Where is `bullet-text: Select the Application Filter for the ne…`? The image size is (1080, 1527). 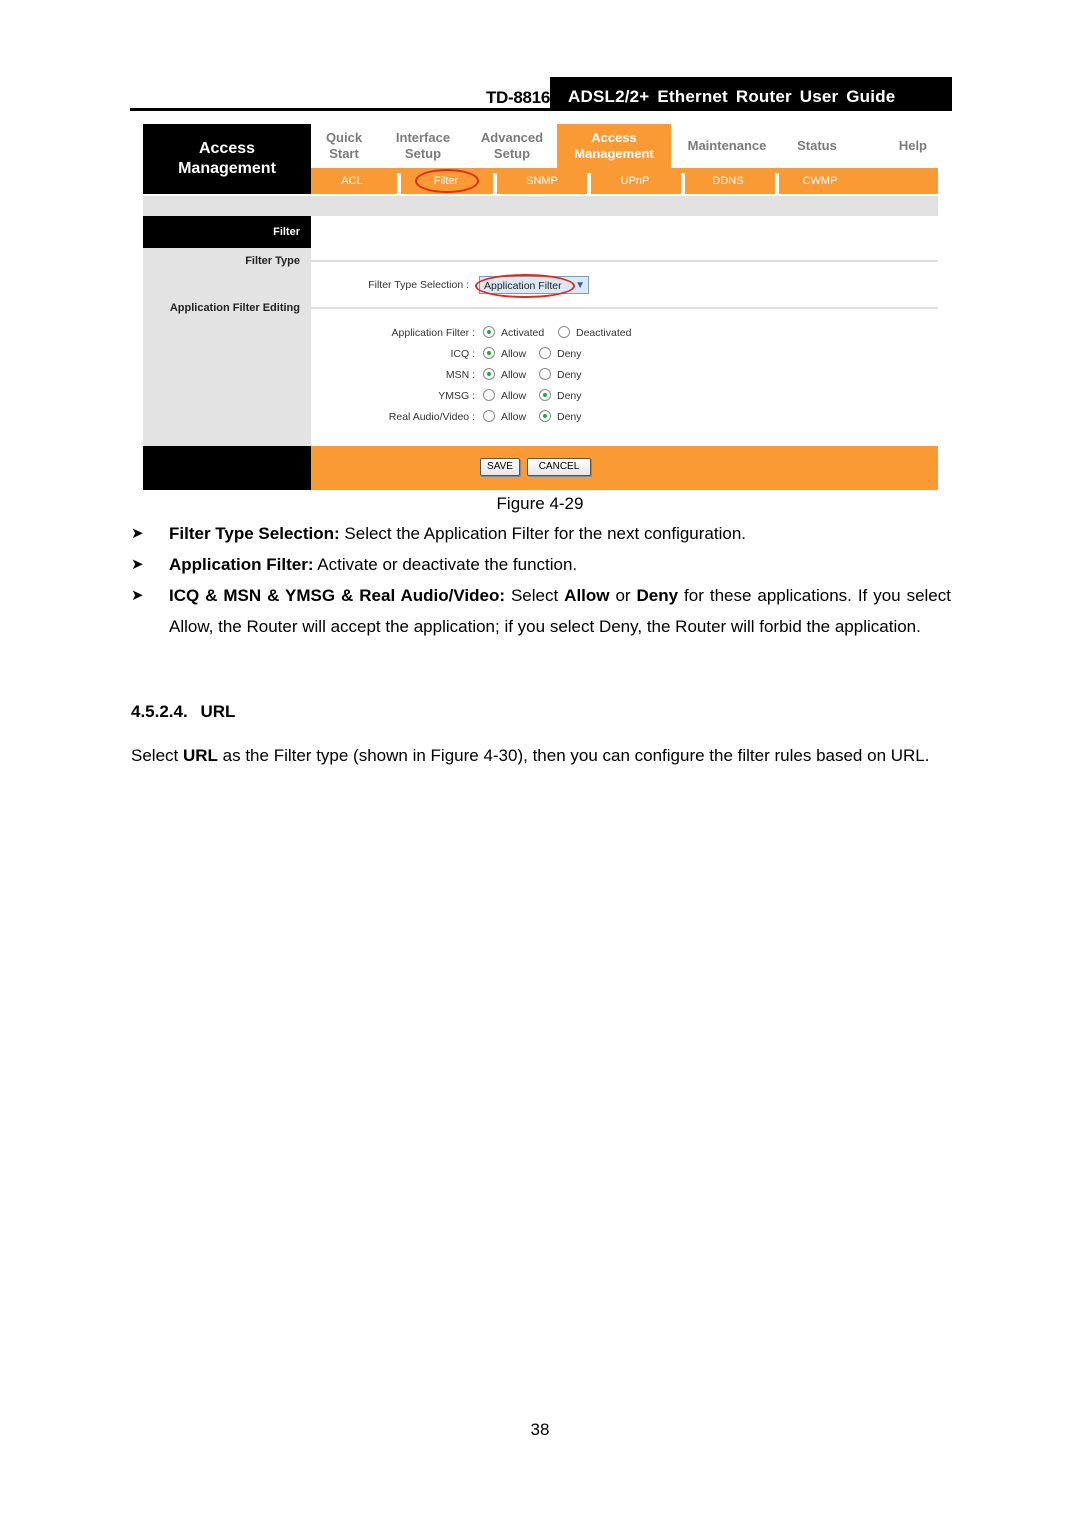 bullet-text: Select the Application Filter for the ne… is located at coordinates (543, 533).